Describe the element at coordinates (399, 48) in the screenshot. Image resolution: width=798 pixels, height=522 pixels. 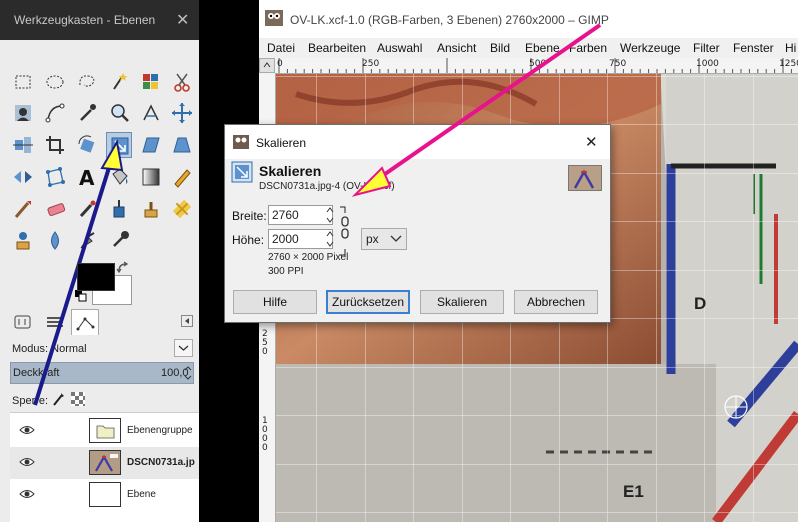
I see `menu-auswahl: Auswahl` at that location.